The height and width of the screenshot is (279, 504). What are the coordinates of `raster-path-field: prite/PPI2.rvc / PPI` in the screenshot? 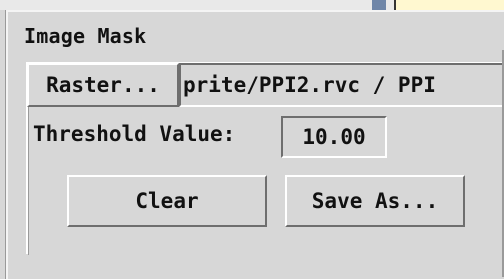 It's located at (341, 85).